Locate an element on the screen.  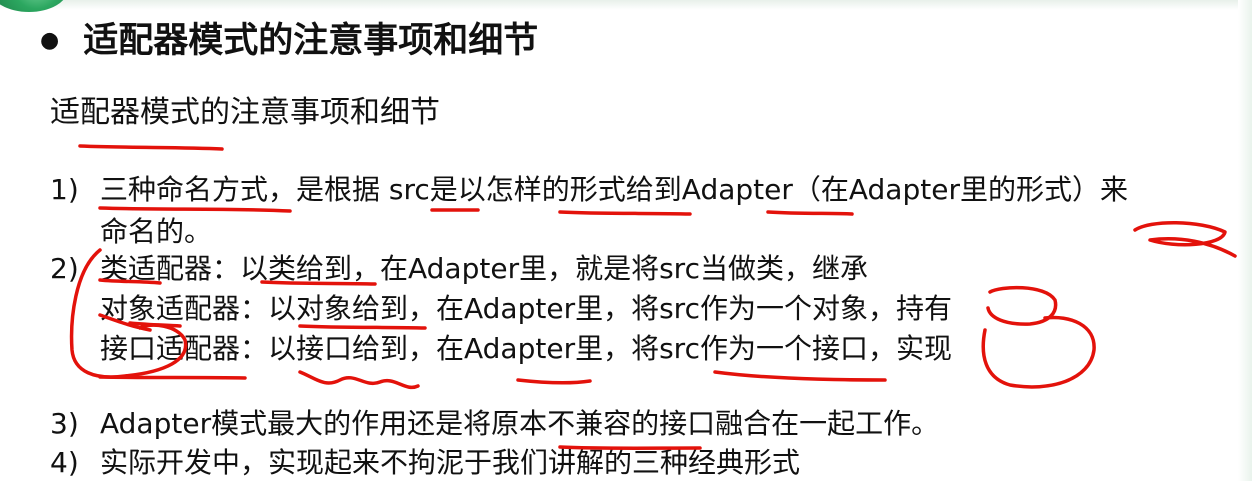
slide-top-band is located at coordinates (626, 5).